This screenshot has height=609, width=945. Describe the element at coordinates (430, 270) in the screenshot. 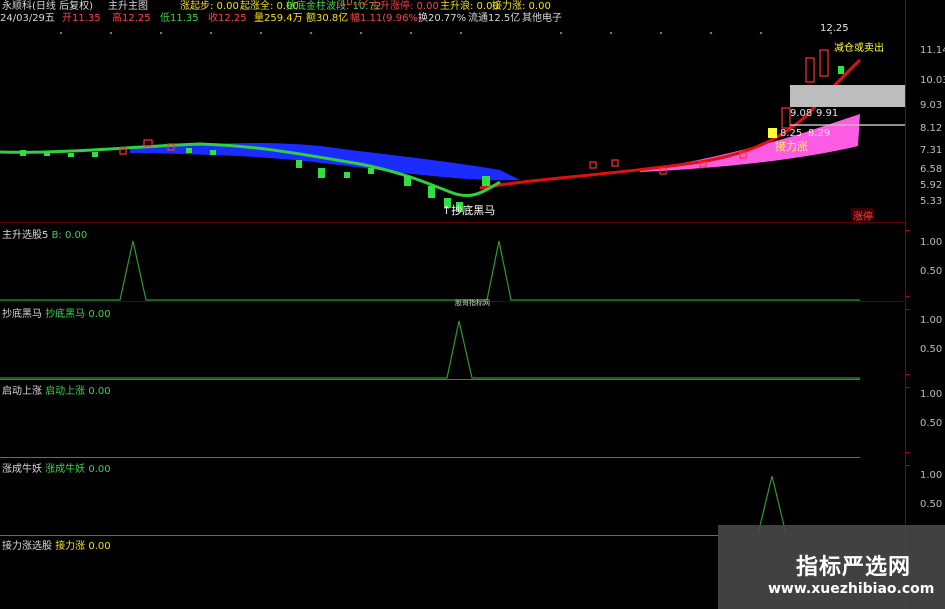

I see `pane-1-plot` at that location.